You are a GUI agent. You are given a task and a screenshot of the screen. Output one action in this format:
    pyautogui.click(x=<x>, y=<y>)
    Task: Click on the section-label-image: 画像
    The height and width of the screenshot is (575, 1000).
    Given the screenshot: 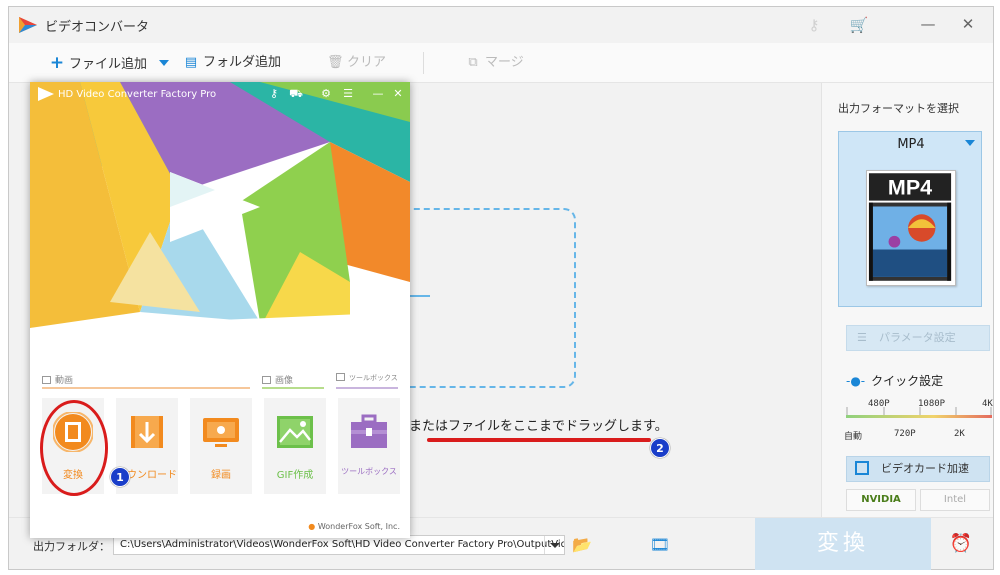 What is the action you would take?
    pyautogui.click(x=277, y=379)
    